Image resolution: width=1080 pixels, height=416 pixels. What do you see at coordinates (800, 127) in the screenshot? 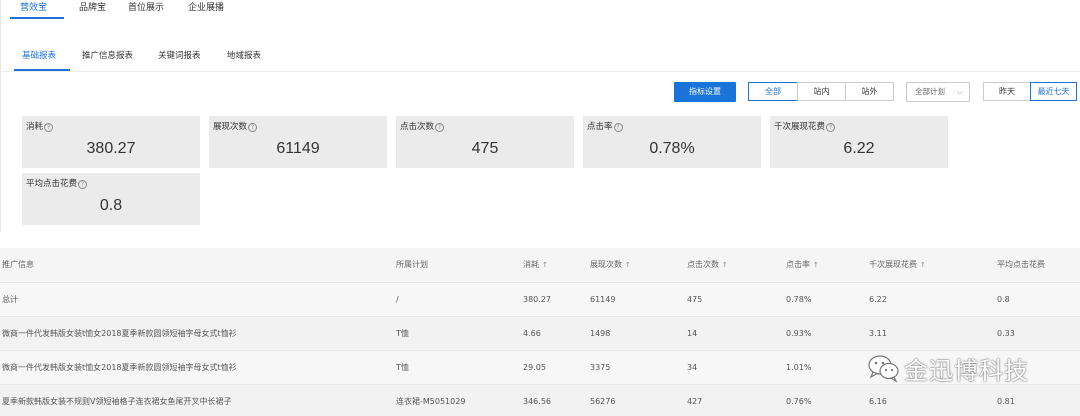
I see `metric-label: 千次展现花费` at bounding box center [800, 127].